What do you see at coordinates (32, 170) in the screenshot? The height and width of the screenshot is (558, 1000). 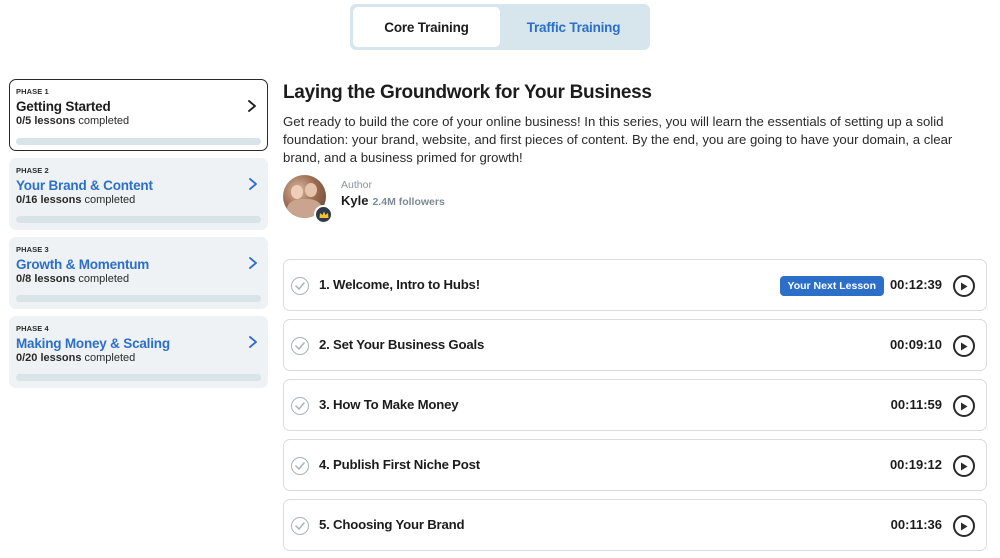 I see `phase-label: PHASE 2` at bounding box center [32, 170].